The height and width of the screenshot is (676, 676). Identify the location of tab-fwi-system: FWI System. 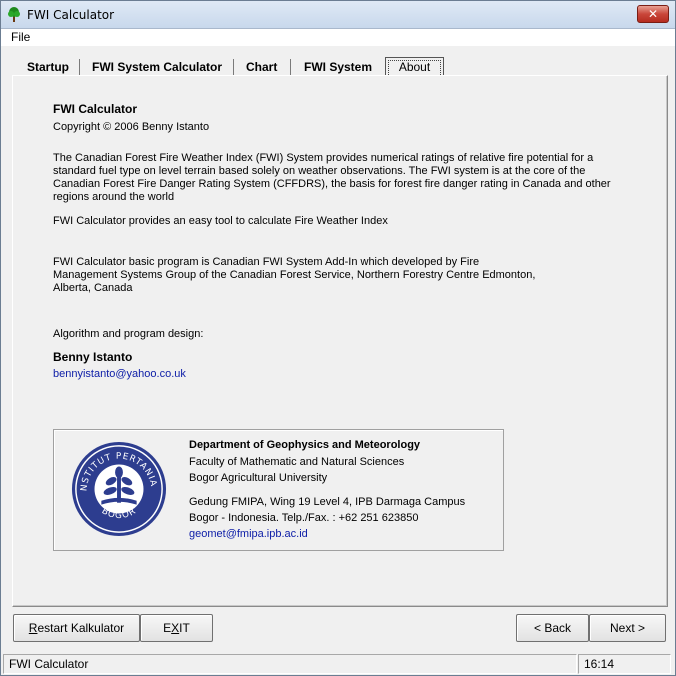
(338, 67).